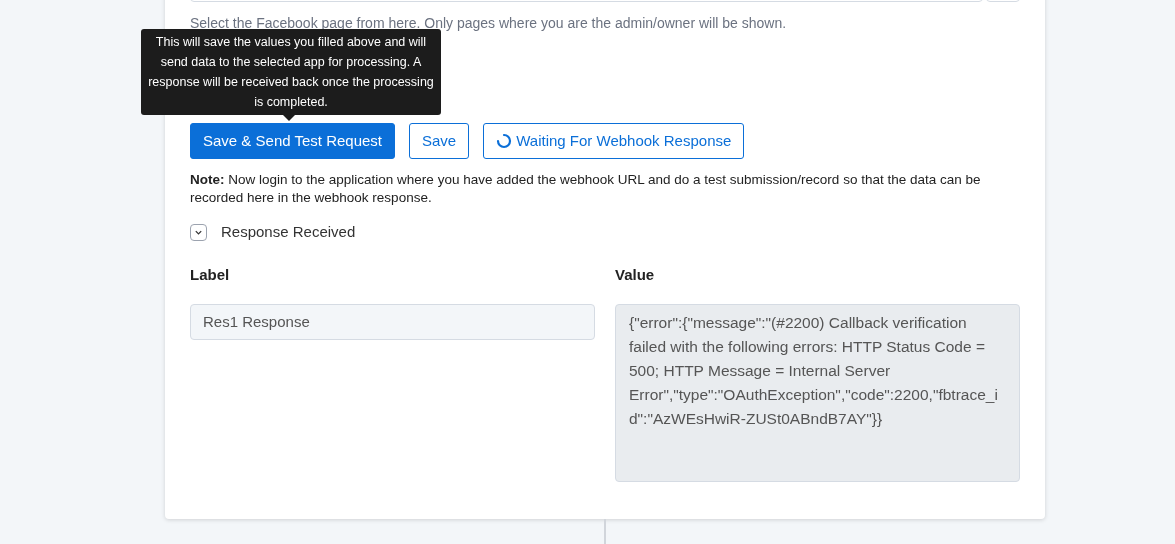  What do you see at coordinates (439, 141) in the screenshot?
I see `action-button: Save` at bounding box center [439, 141].